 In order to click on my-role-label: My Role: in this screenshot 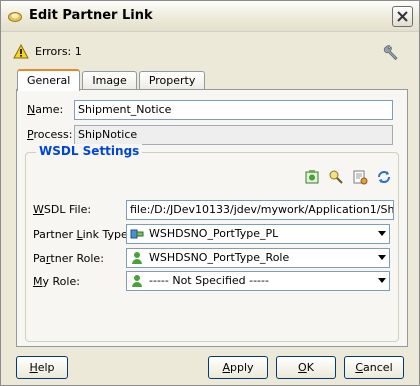, I will do `click(56, 281)`.